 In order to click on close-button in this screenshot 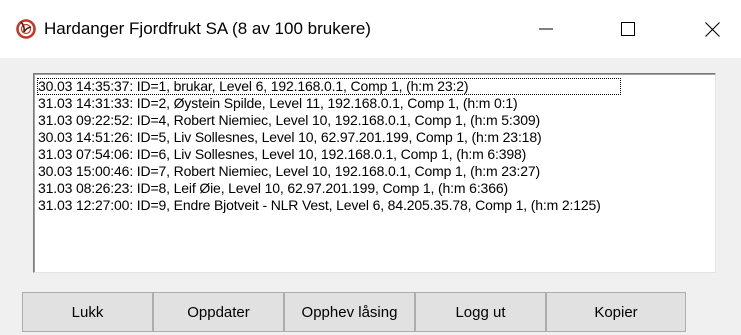, I will do `click(712, 29)`.